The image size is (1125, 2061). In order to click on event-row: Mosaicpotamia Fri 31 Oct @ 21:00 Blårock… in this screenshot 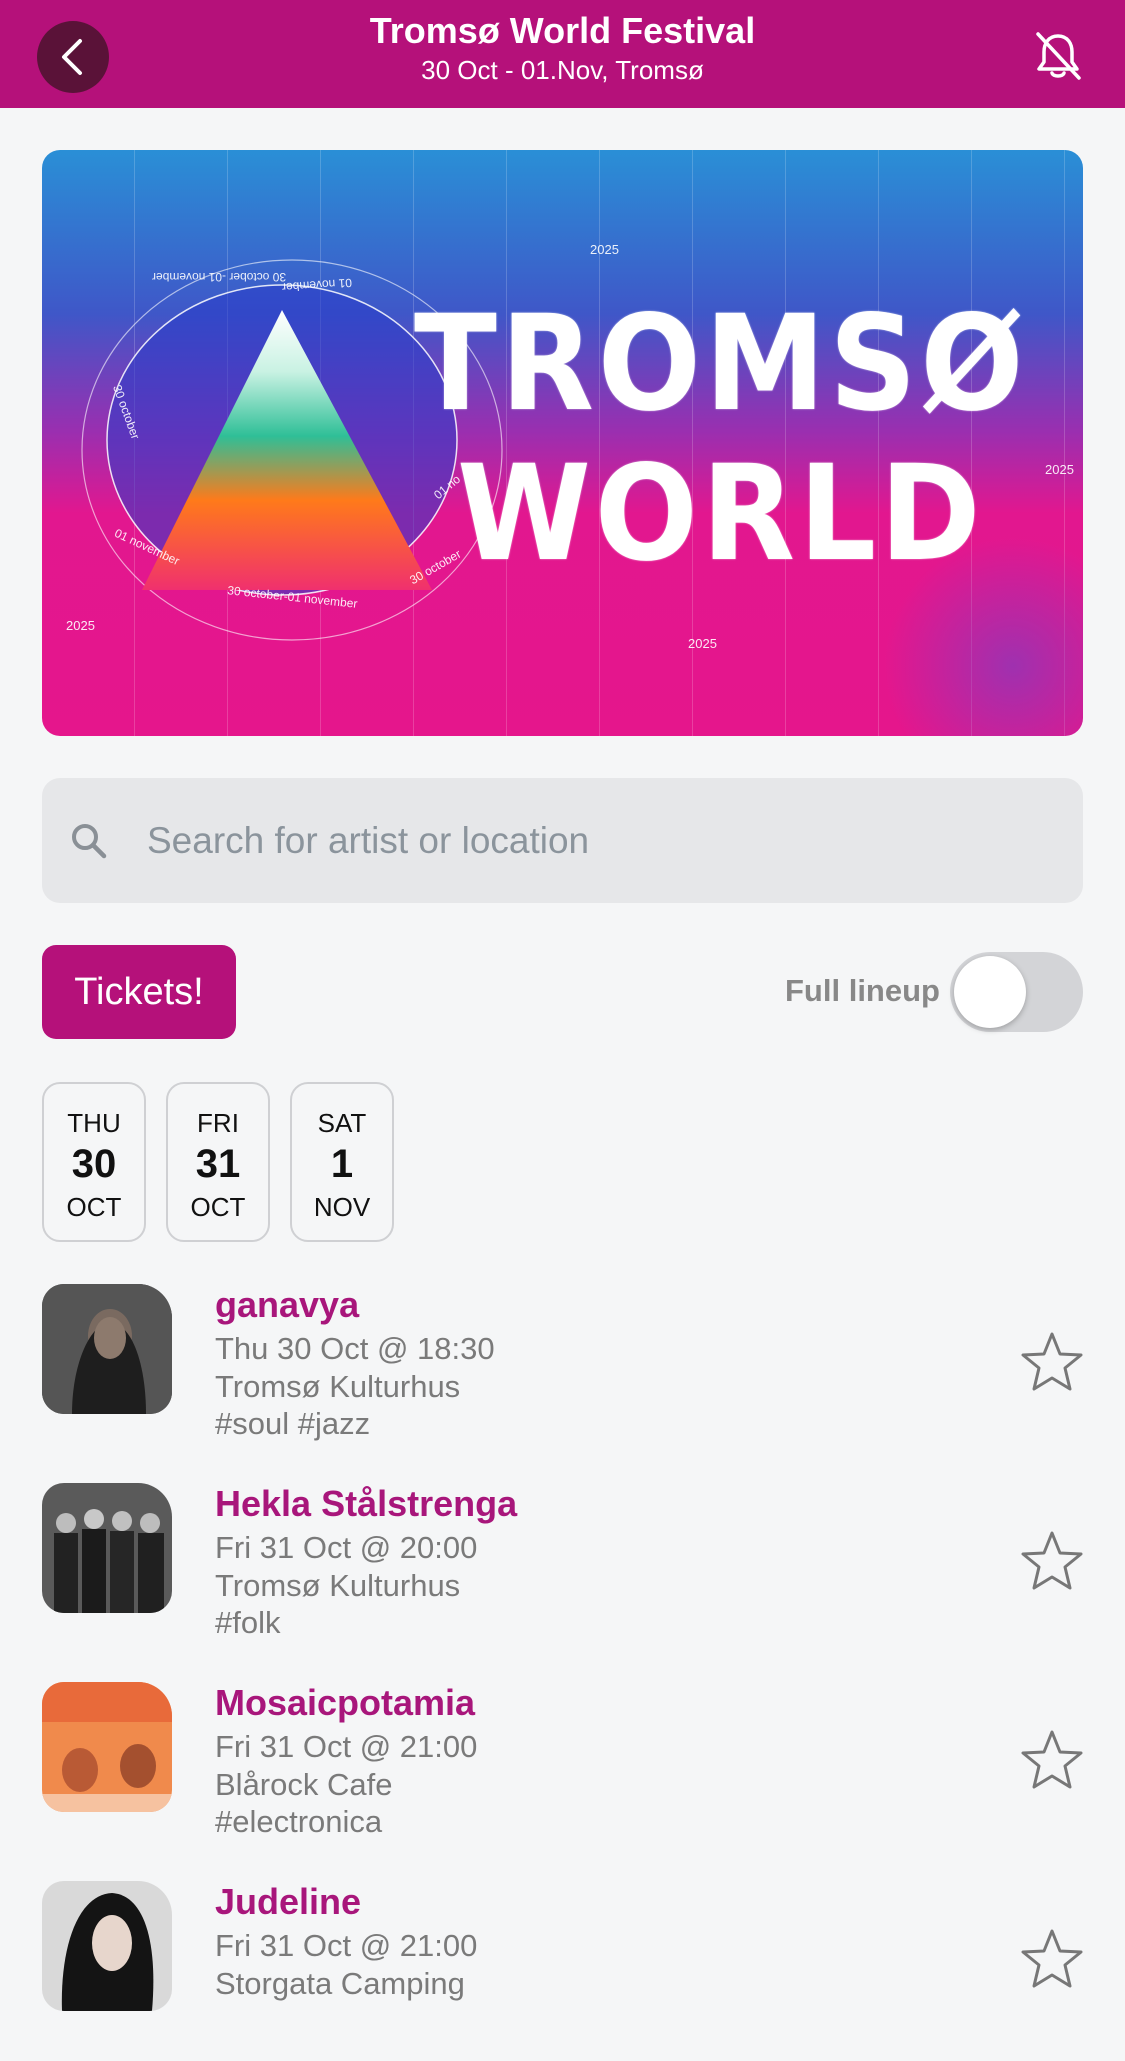, I will do `click(562, 1772)`.